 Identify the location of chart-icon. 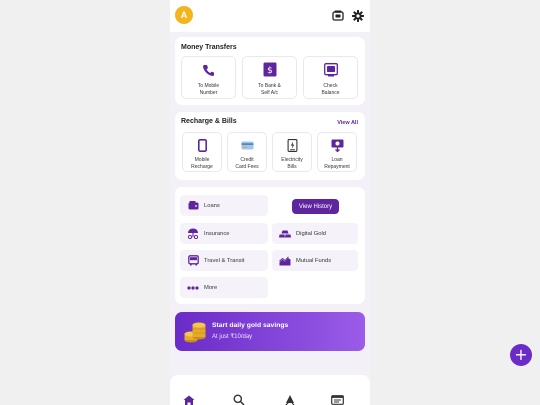
(285, 261).